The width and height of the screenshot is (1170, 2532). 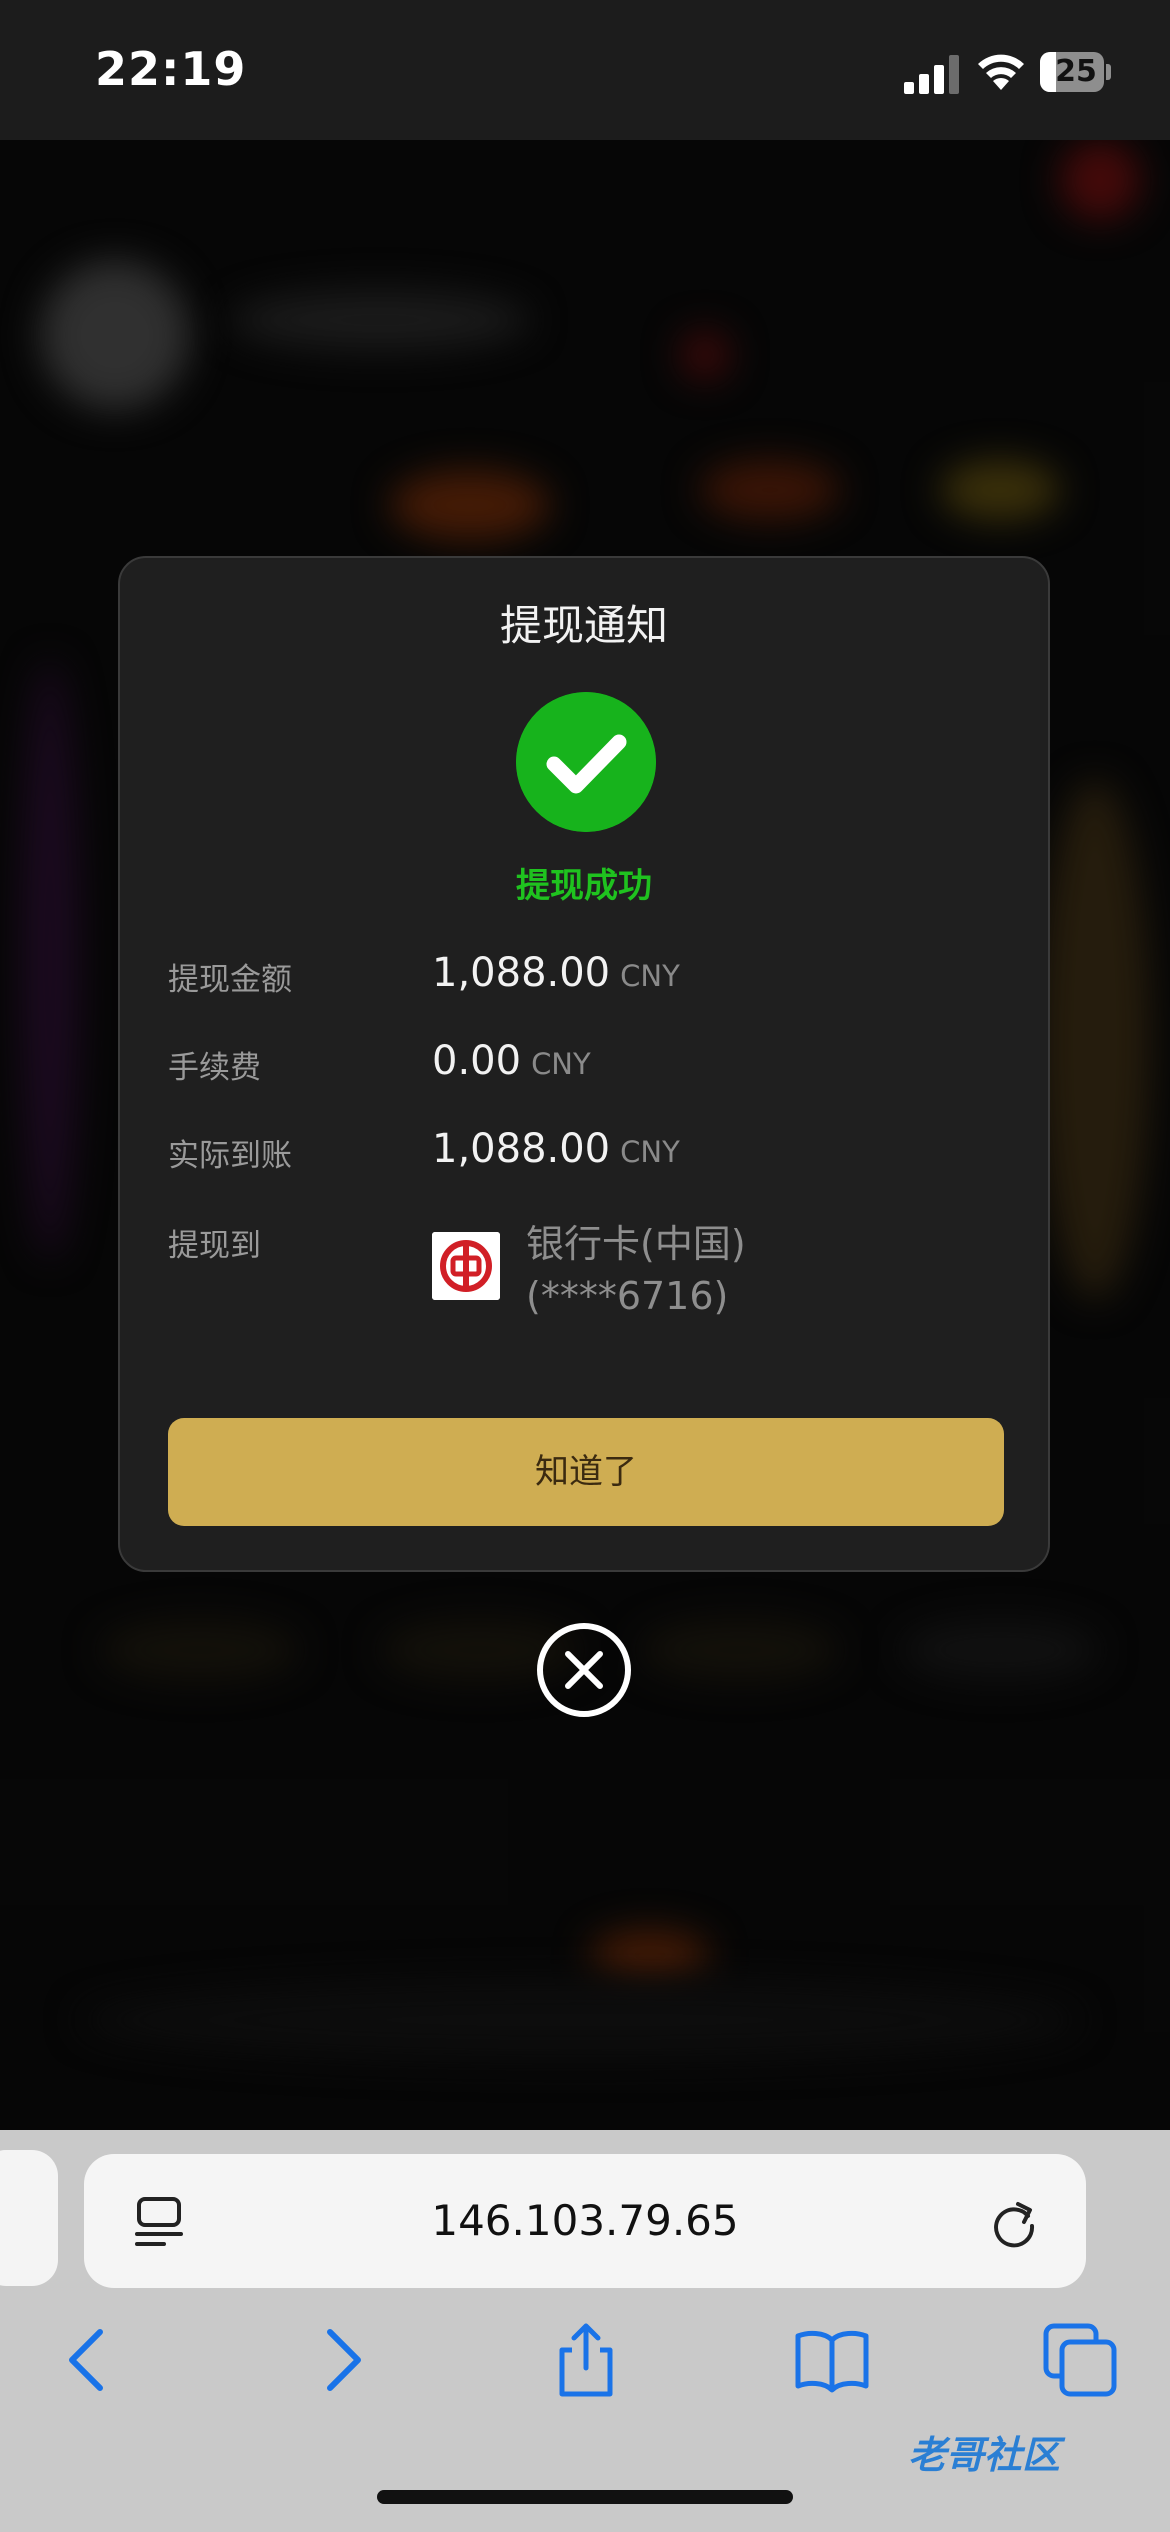 What do you see at coordinates (584, 886) in the screenshot?
I see `success-message: 提现成功` at bounding box center [584, 886].